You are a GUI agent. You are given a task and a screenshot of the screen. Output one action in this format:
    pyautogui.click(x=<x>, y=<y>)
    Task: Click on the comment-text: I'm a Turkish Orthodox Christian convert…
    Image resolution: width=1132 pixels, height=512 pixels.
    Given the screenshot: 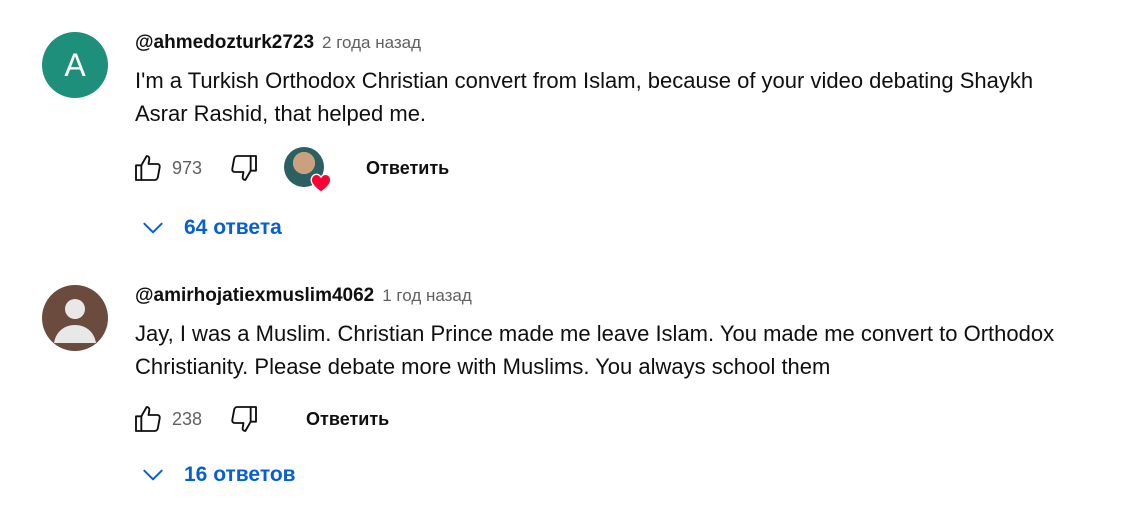 What is the action you would take?
    pyautogui.click(x=625, y=97)
    